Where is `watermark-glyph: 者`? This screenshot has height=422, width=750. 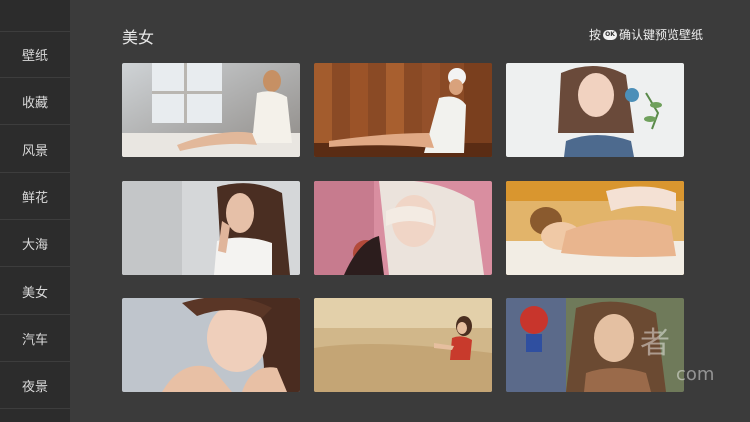
watermark-glyph: 者 is located at coordinates (655, 343).